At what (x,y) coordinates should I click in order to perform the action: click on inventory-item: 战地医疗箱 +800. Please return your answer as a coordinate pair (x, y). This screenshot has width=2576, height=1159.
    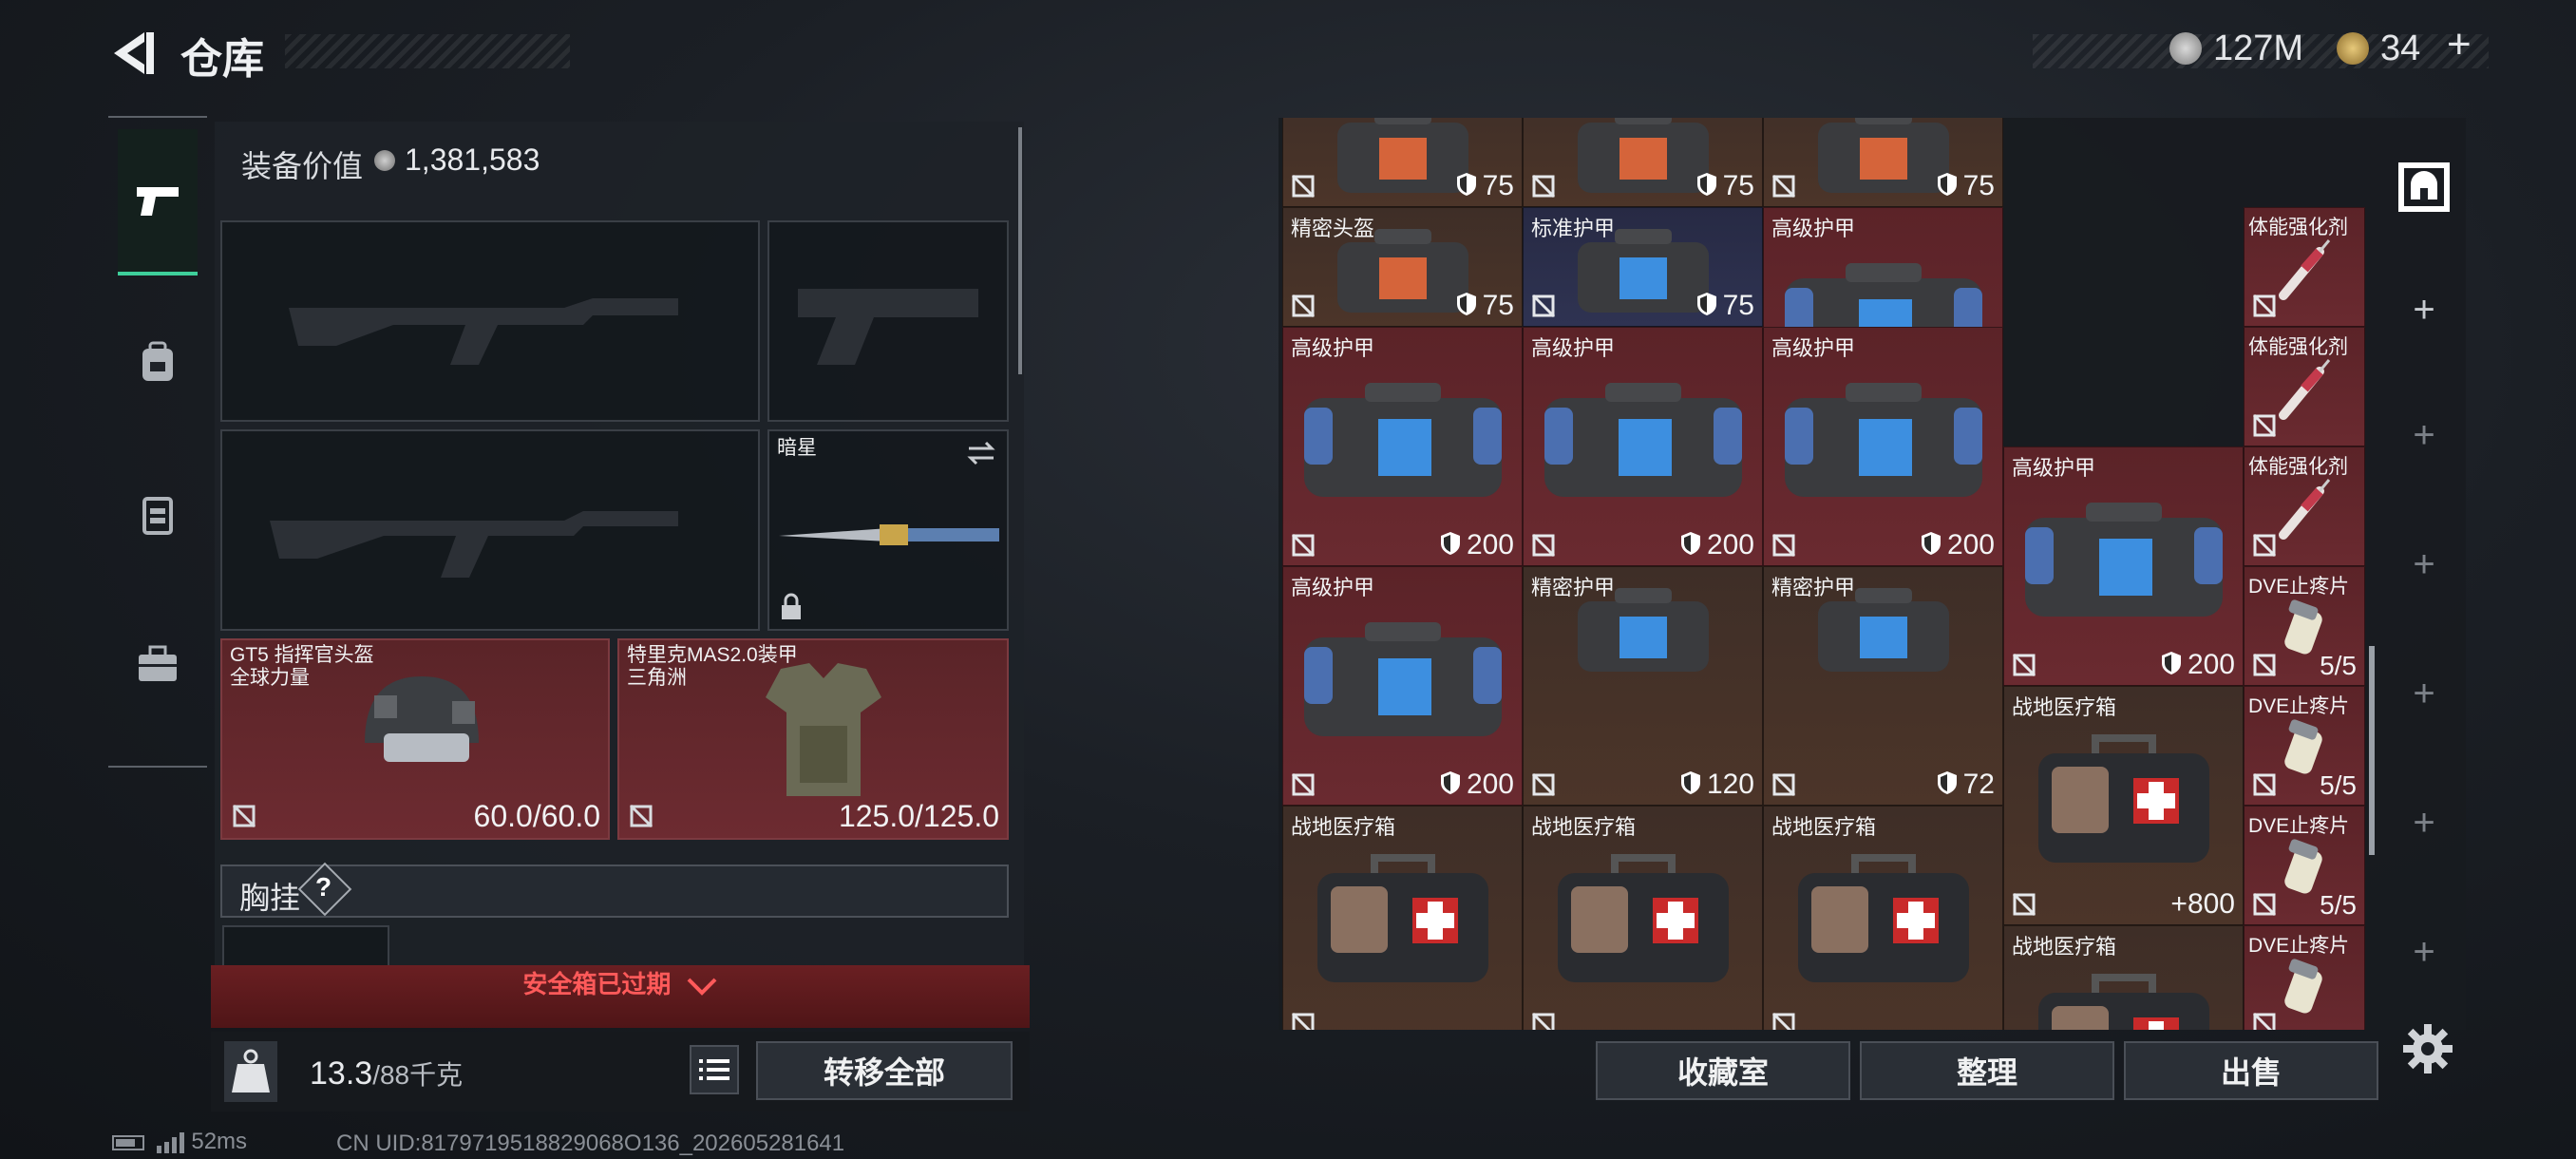
    Looking at the image, I should click on (2123, 805).